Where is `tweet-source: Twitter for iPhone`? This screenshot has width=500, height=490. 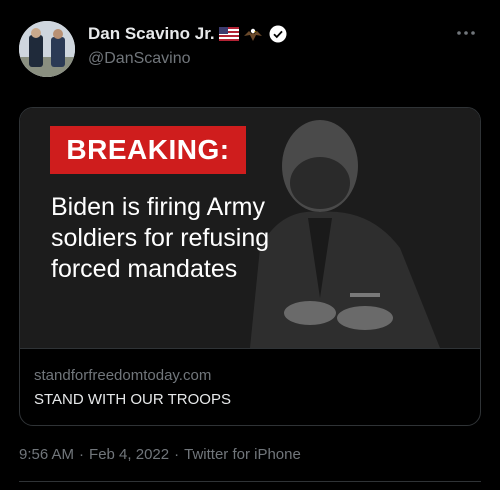
tweet-source: Twitter for iPhone is located at coordinates (242, 454).